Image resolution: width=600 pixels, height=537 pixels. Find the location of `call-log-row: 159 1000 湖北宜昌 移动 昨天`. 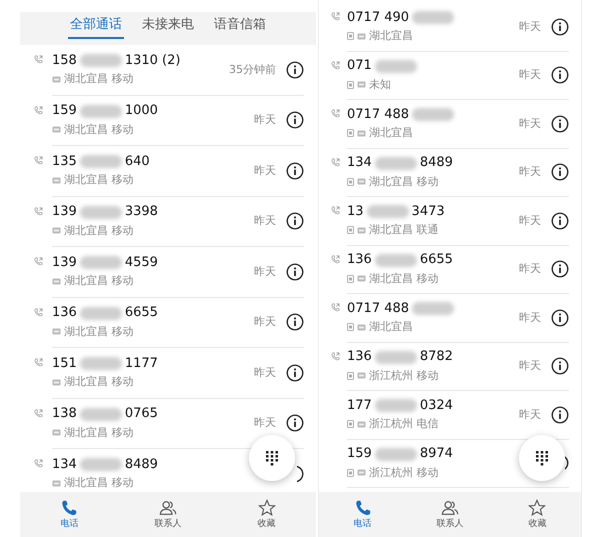

call-log-row: 159 1000 湖北宜昌 移动 昨天 is located at coordinates (168, 121).